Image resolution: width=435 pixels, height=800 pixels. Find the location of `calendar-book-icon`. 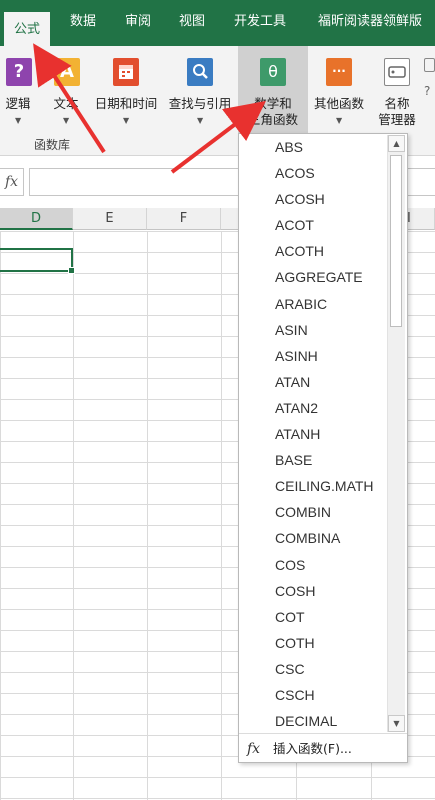

calendar-book-icon is located at coordinates (126, 72).